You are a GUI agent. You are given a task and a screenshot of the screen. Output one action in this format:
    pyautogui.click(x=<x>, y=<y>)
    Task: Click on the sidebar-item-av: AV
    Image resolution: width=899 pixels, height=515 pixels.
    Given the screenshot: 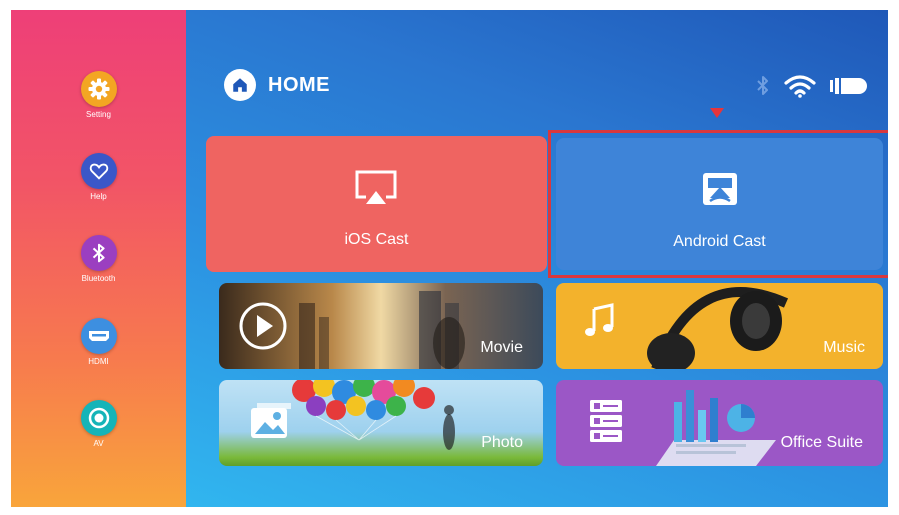 What is the action you would take?
    pyautogui.click(x=98, y=424)
    